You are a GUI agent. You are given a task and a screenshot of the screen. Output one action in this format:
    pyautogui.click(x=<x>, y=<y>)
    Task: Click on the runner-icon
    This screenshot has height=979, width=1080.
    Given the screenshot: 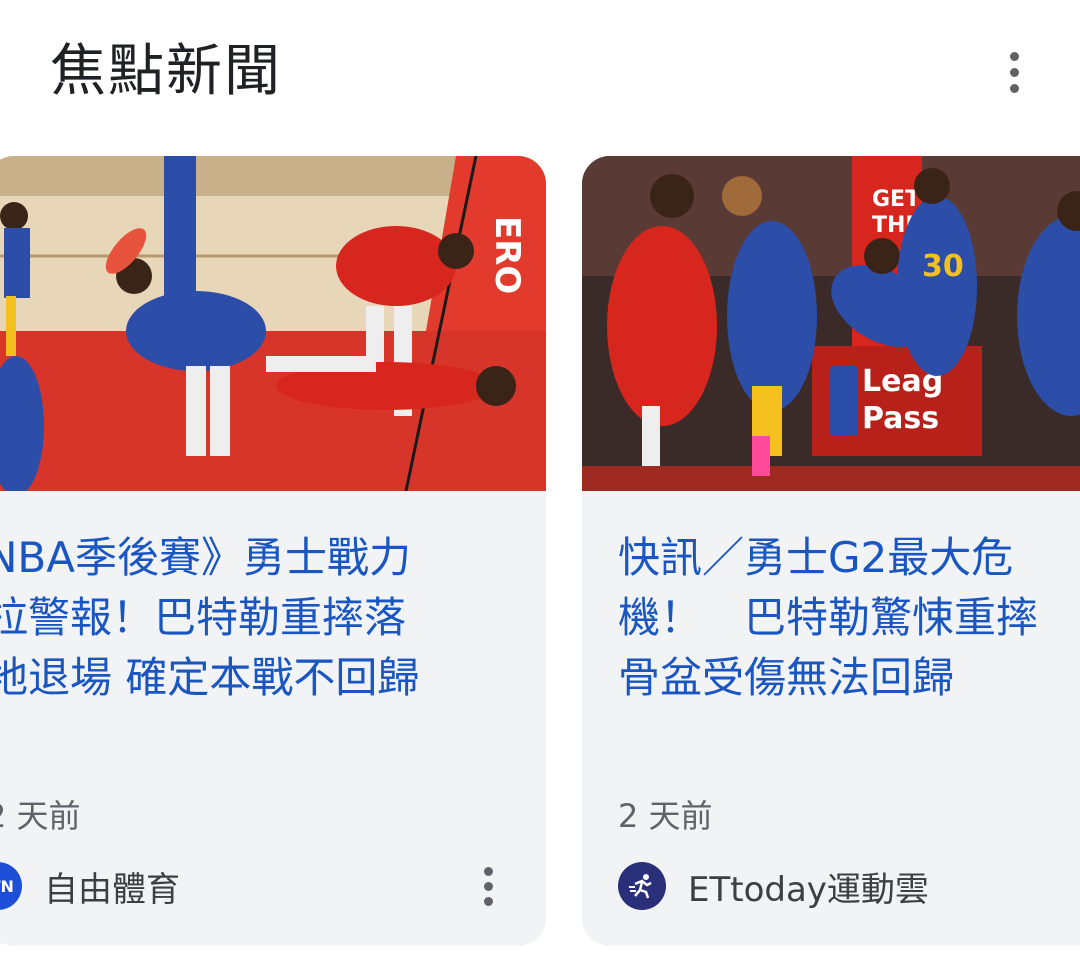 What is the action you would take?
    pyautogui.click(x=640, y=886)
    